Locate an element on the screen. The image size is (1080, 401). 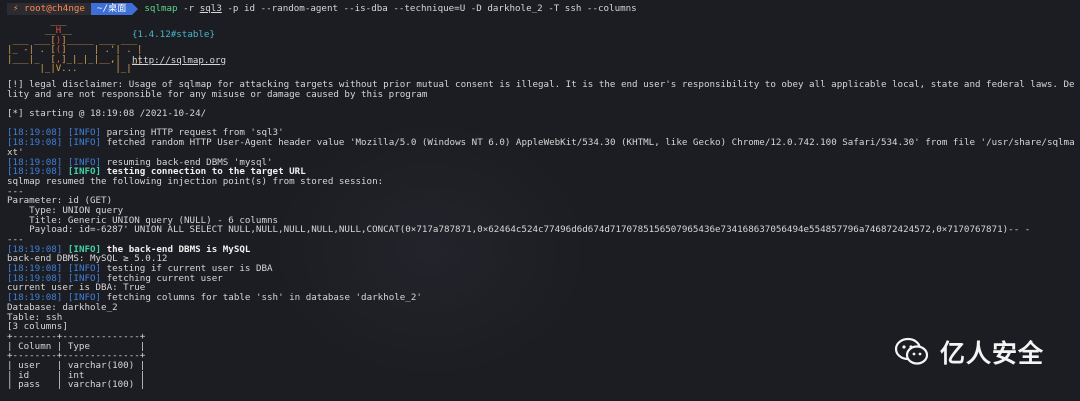
dbms-line: back-end DBMS: MySQL ≥ 5.0.12 is located at coordinates (87, 259).